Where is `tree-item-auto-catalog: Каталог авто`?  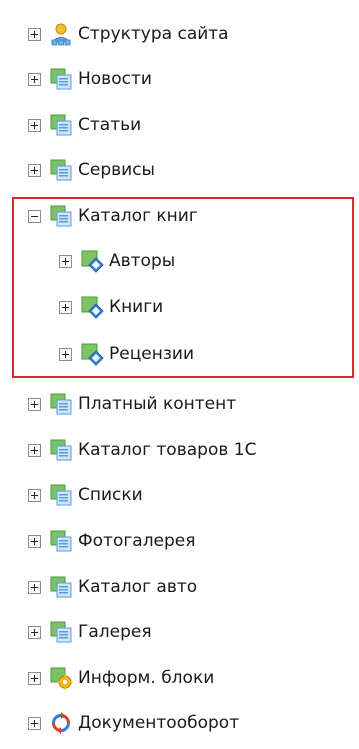
tree-item-auto-catalog: Каталог авто is located at coordinates (112, 587).